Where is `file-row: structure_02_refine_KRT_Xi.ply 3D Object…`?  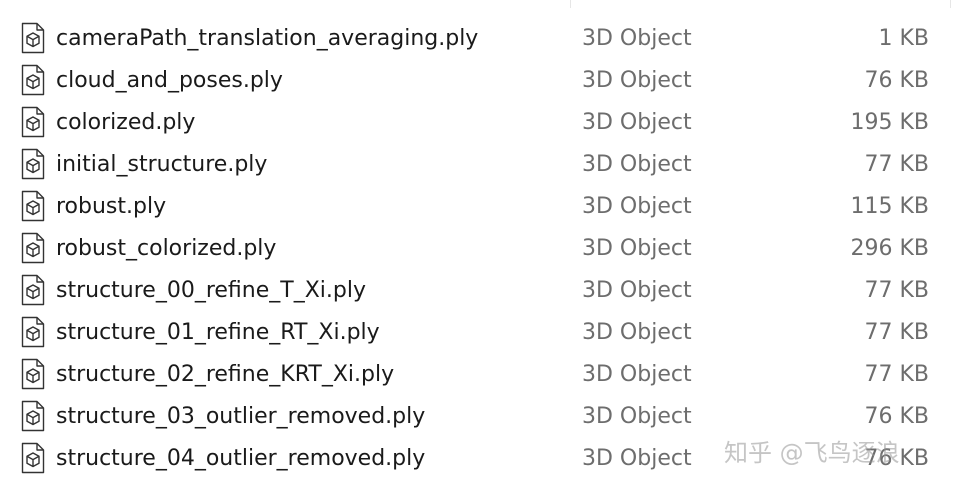
file-row: structure_02_refine_KRT_Xi.ply 3D Object… is located at coordinates (477, 375).